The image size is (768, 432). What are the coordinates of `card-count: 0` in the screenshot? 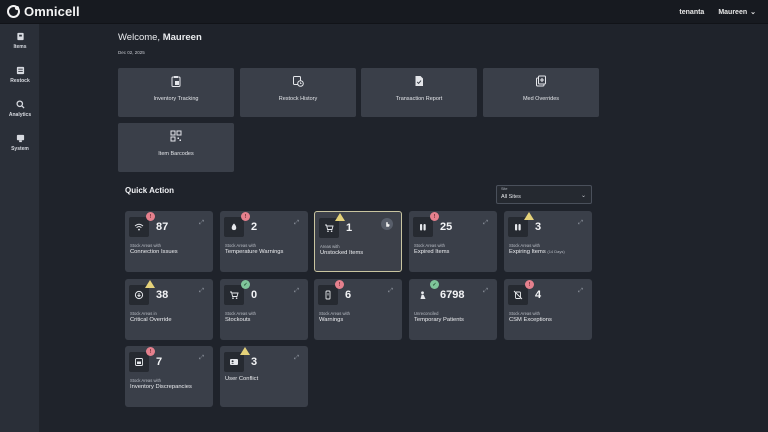 It's located at (254, 295).